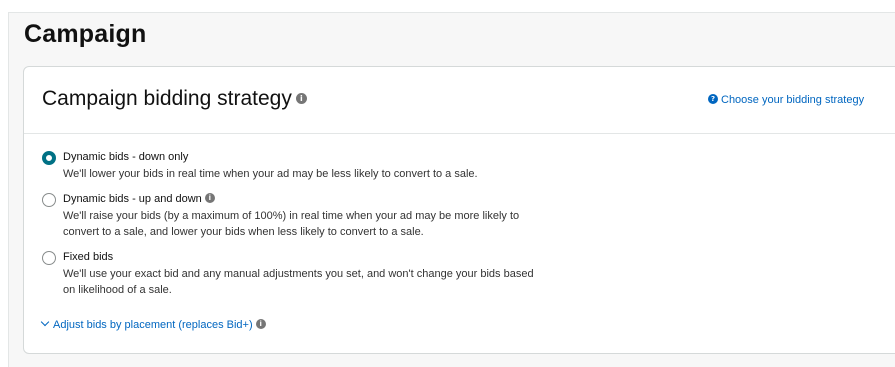 This screenshot has width=895, height=367. What do you see at coordinates (713, 99) in the screenshot?
I see `question-circle-icon: ?` at bounding box center [713, 99].